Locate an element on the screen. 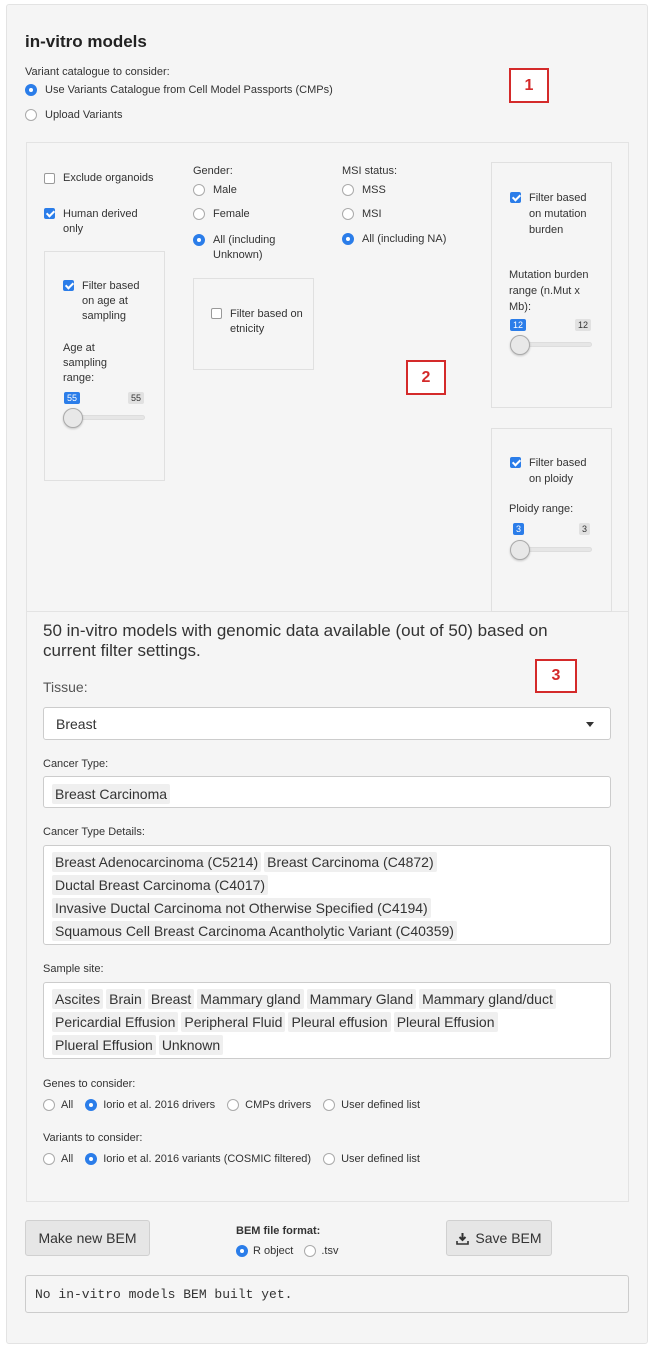  gender-male-radio: Male is located at coordinates (215, 190).